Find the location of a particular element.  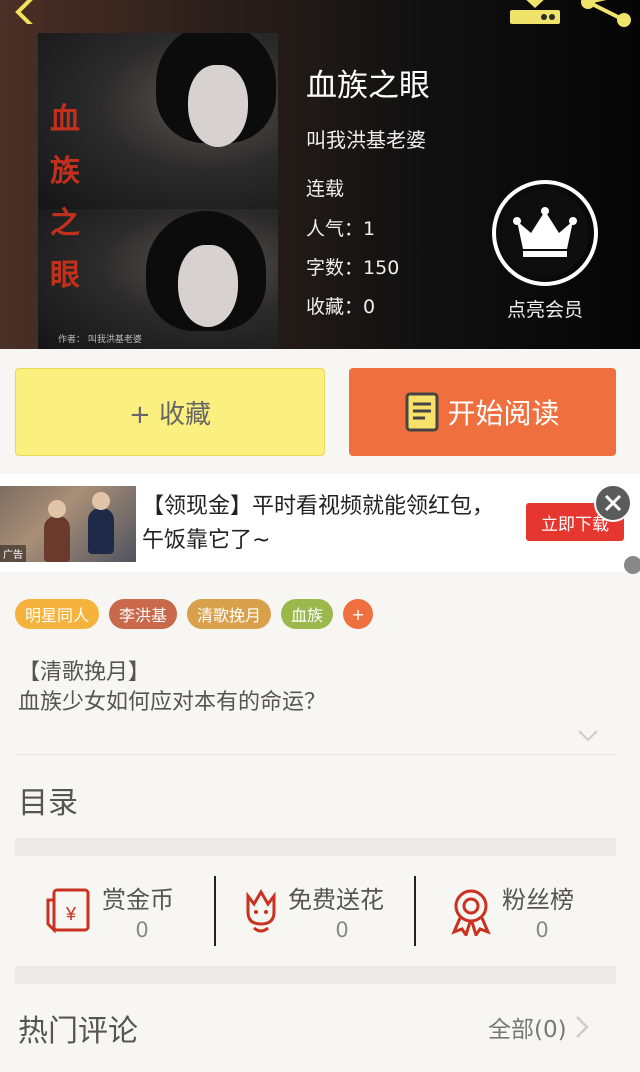

intro-line: 血族少女如何应对本有的命运？ is located at coordinates (172, 702).